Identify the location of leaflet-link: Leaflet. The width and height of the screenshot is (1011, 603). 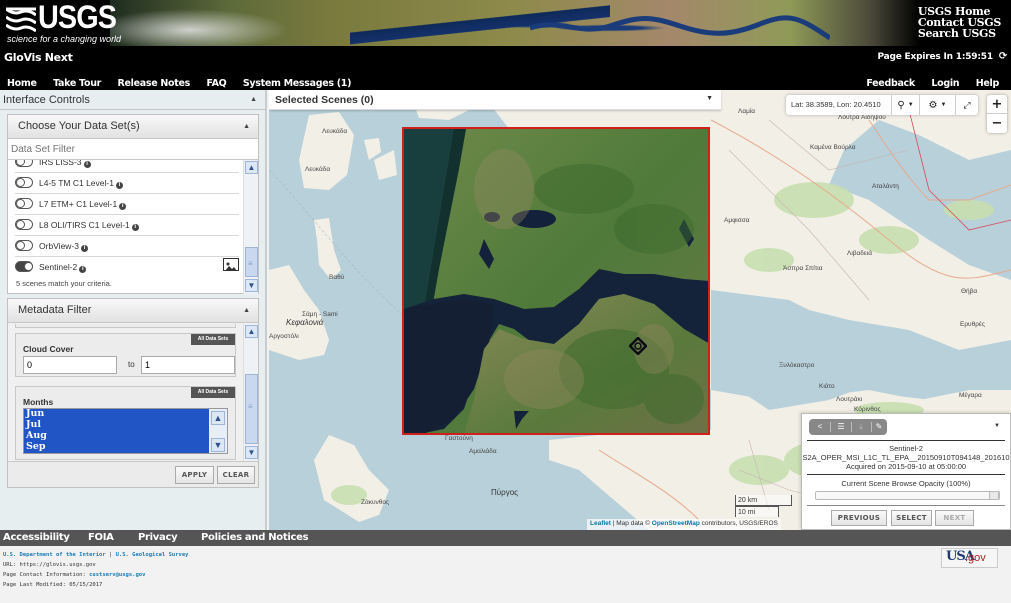
(600, 523).